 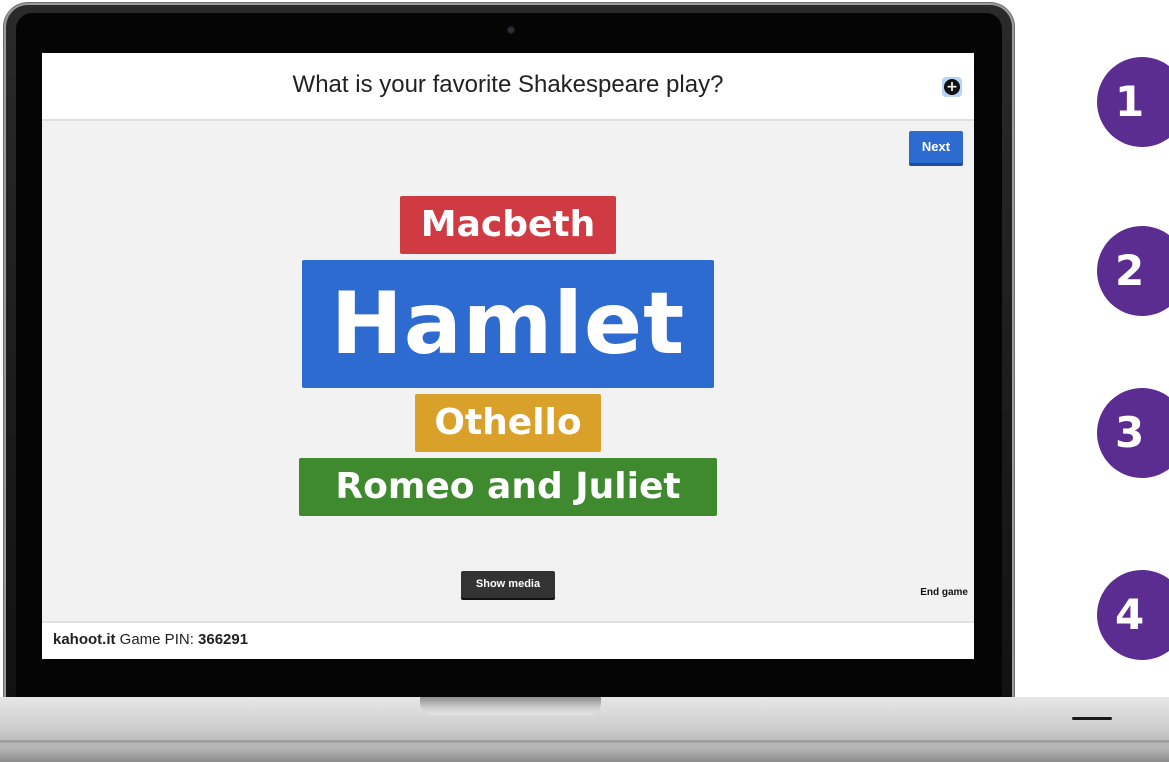 What do you see at coordinates (156, 639) in the screenshot?
I see `game-pin-label: Game PIN:` at bounding box center [156, 639].